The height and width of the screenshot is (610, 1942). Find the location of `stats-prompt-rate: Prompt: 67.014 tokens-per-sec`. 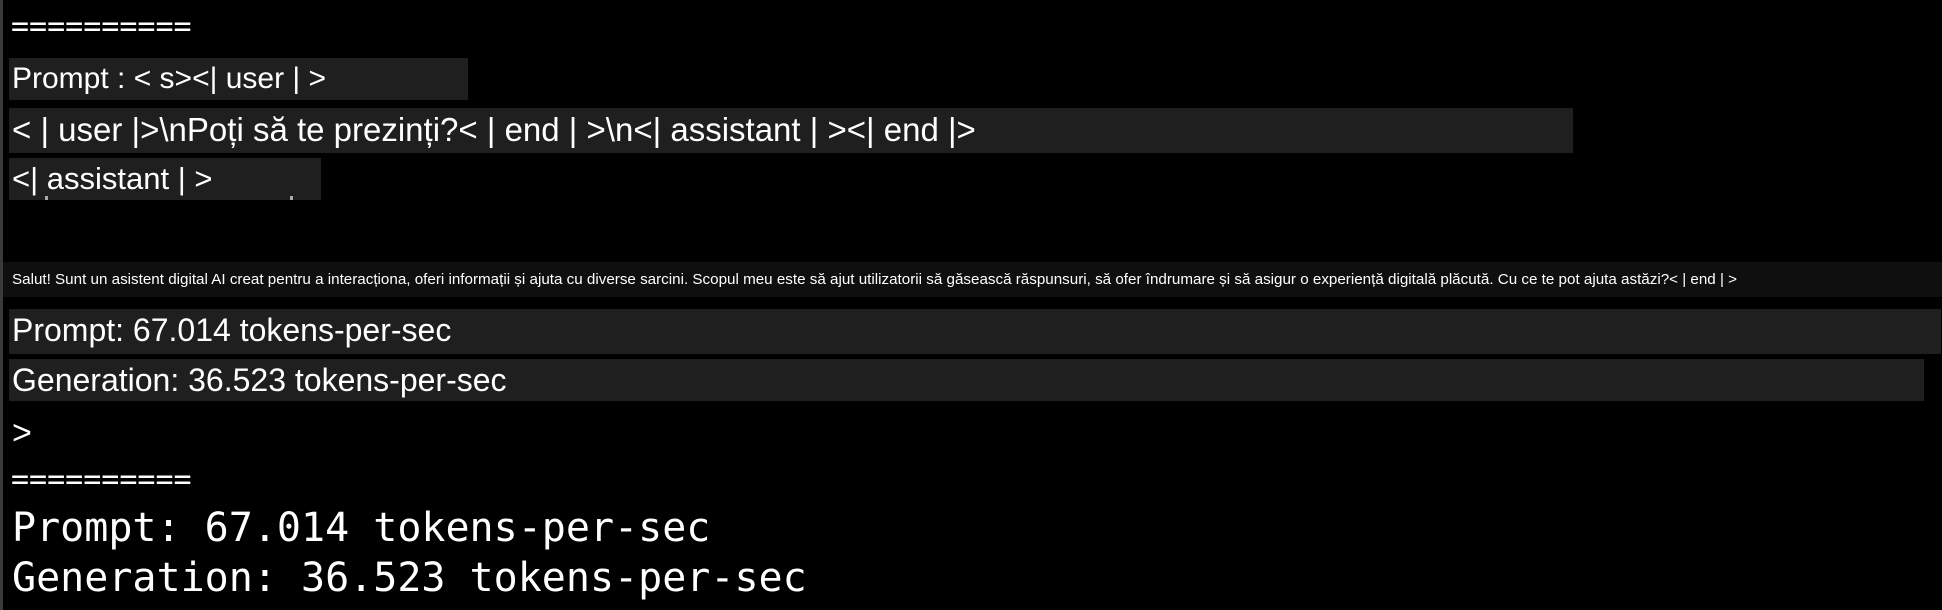

stats-prompt-rate: Prompt: 67.014 tokens-per-sec is located at coordinates (232, 330).